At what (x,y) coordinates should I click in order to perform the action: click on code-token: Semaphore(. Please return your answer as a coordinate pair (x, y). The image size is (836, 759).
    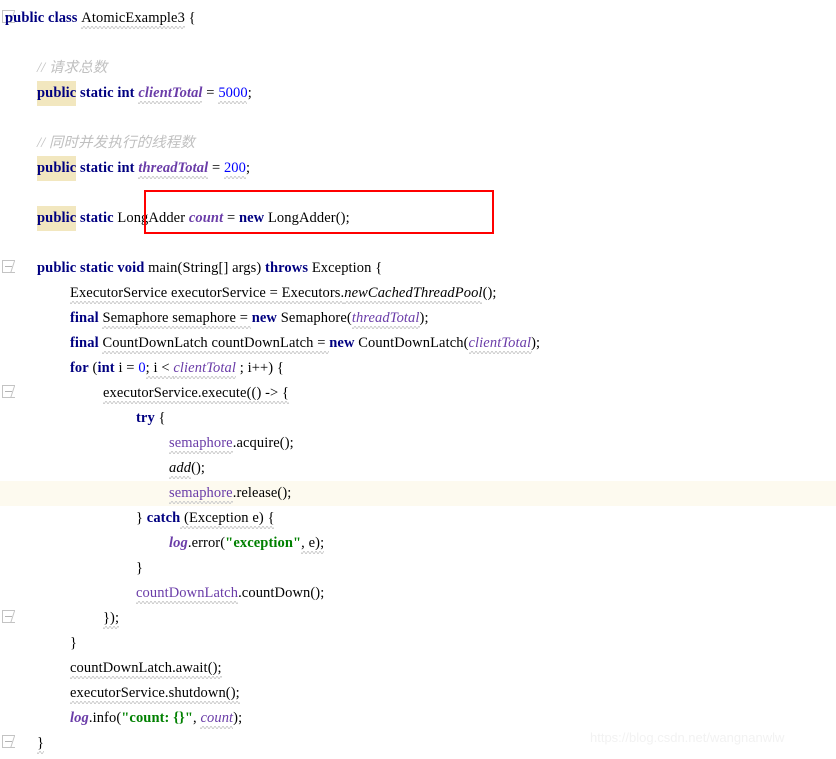
    Looking at the image, I should click on (316, 318).